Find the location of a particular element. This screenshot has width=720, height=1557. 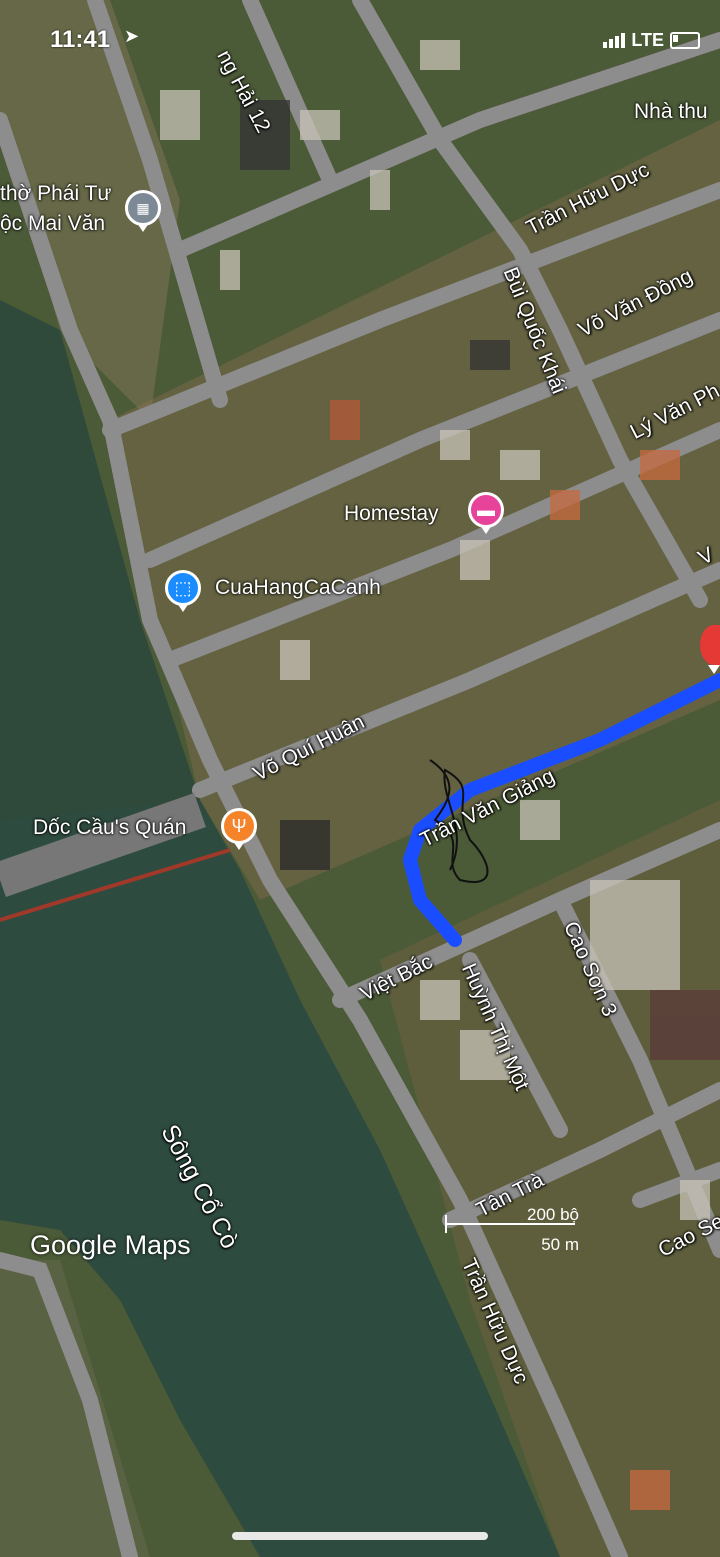

temple-label: thờ Phái Tư is located at coordinates (56, 194).